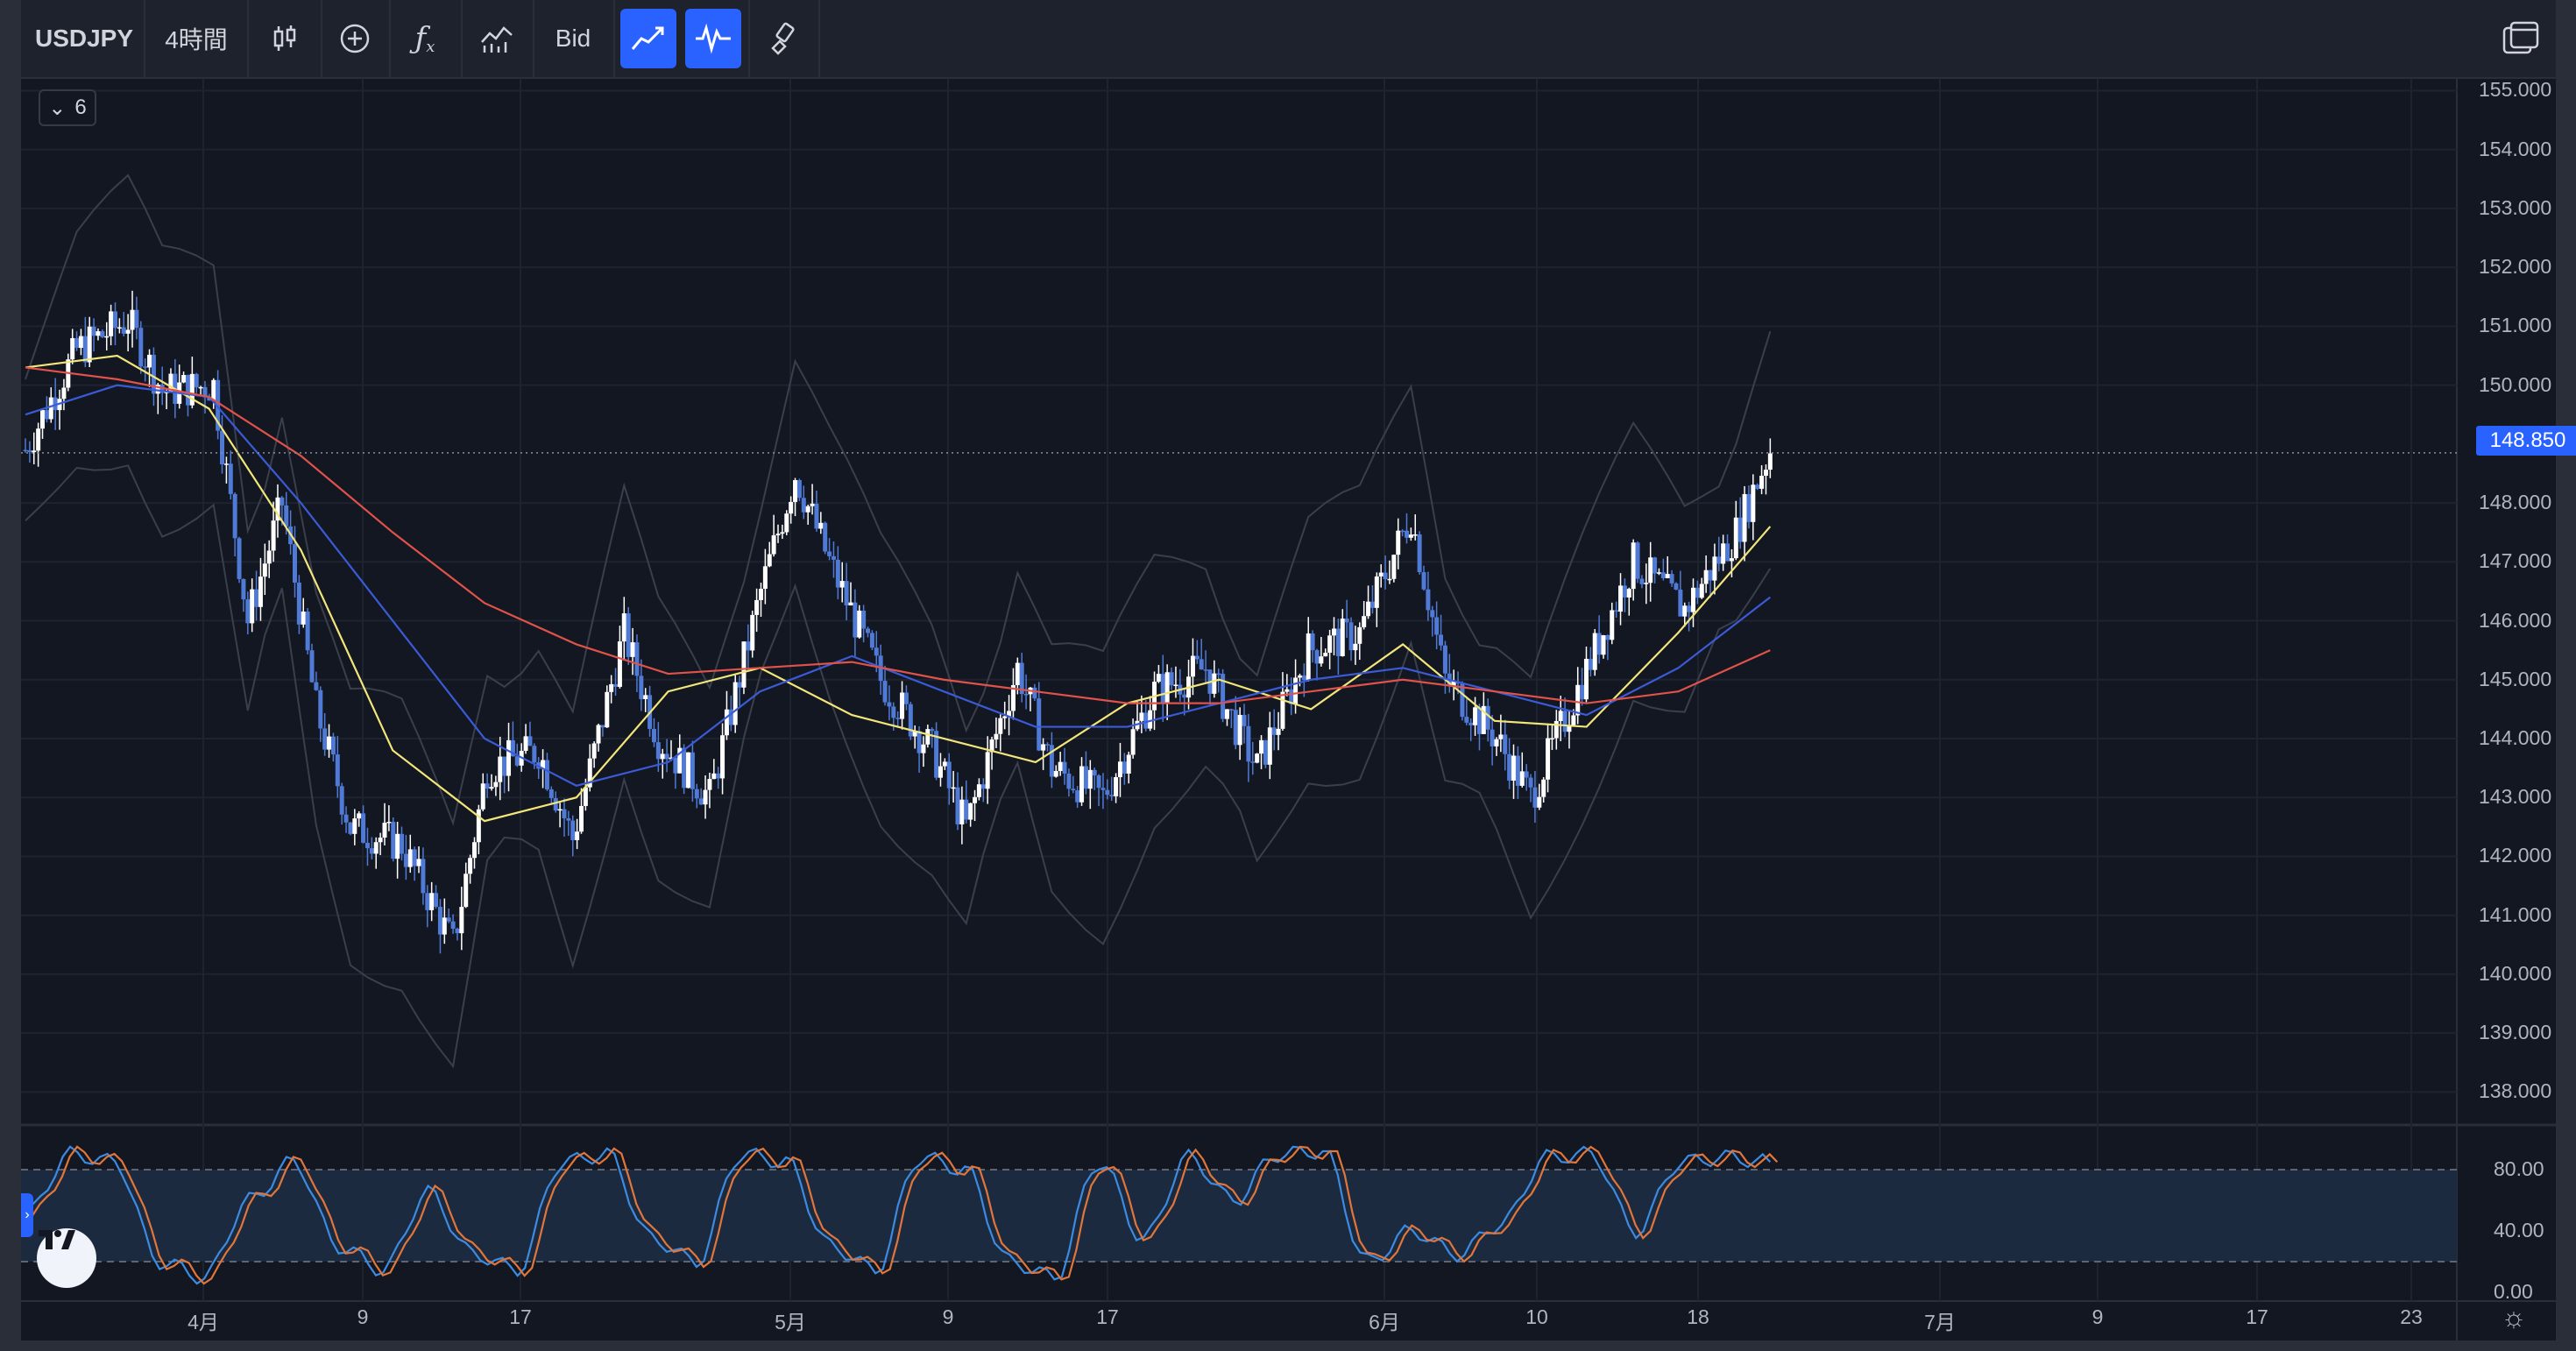  What do you see at coordinates (2515, 384) in the screenshot?
I see `price-tick-label: 150.000` at bounding box center [2515, 384].